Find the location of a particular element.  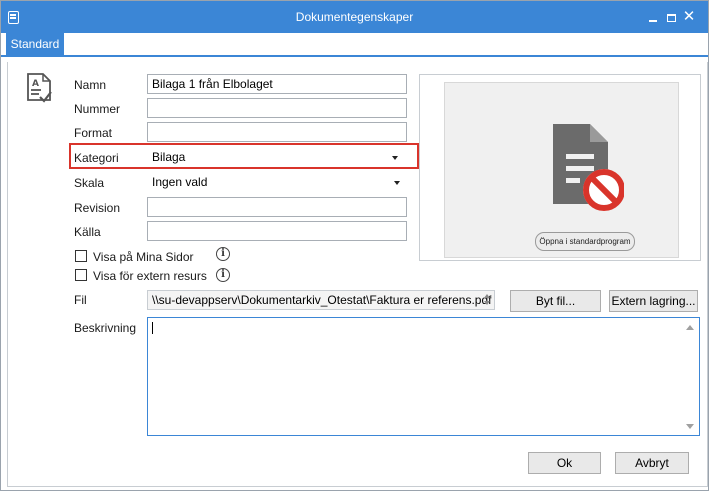

window-title: Dokumentegenskaper is located at coordinates (354, 17).